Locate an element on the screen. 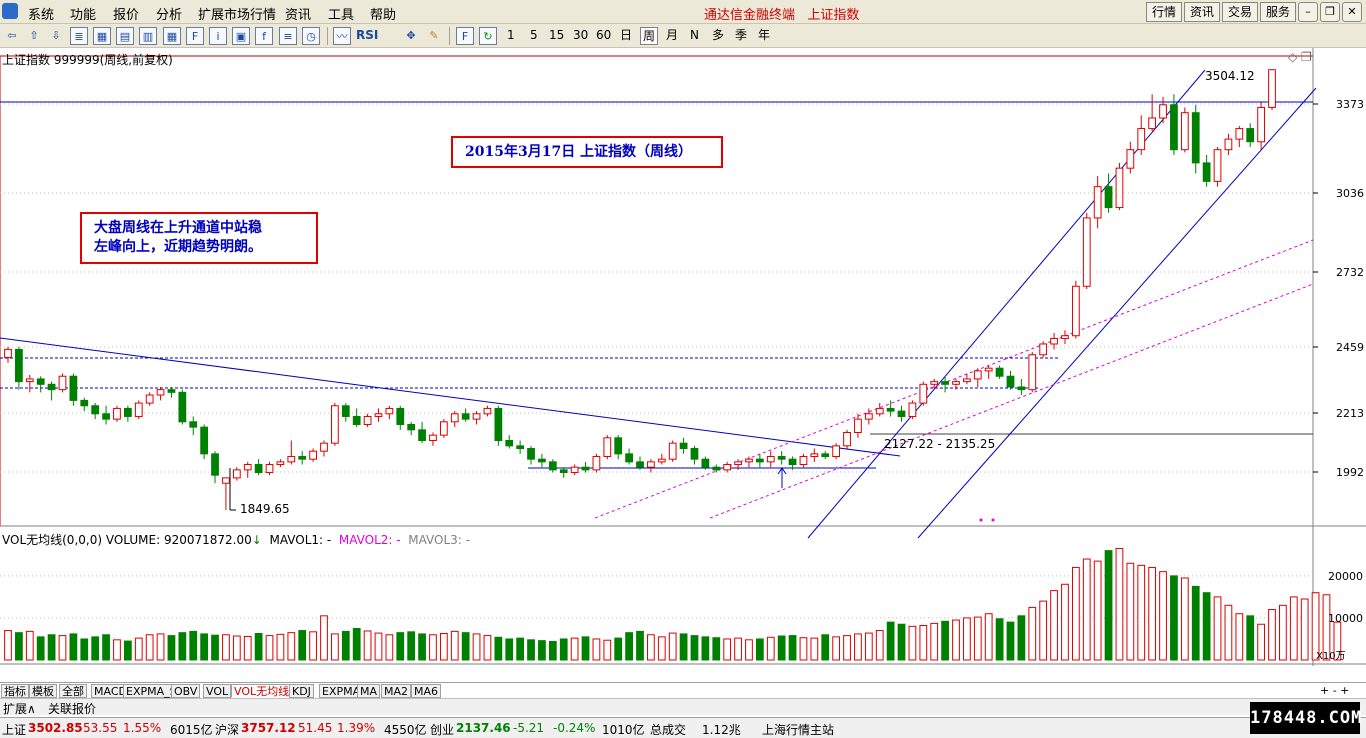  menu-quotes: 报价 is located at coordinates (126, 13).